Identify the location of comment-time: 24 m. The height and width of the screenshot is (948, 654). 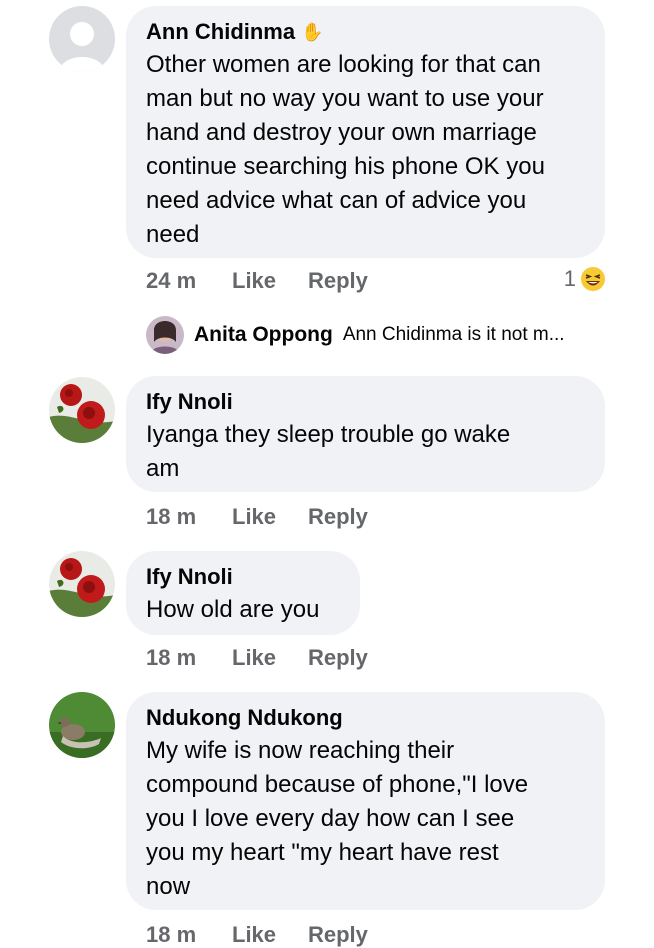
(171, 280).